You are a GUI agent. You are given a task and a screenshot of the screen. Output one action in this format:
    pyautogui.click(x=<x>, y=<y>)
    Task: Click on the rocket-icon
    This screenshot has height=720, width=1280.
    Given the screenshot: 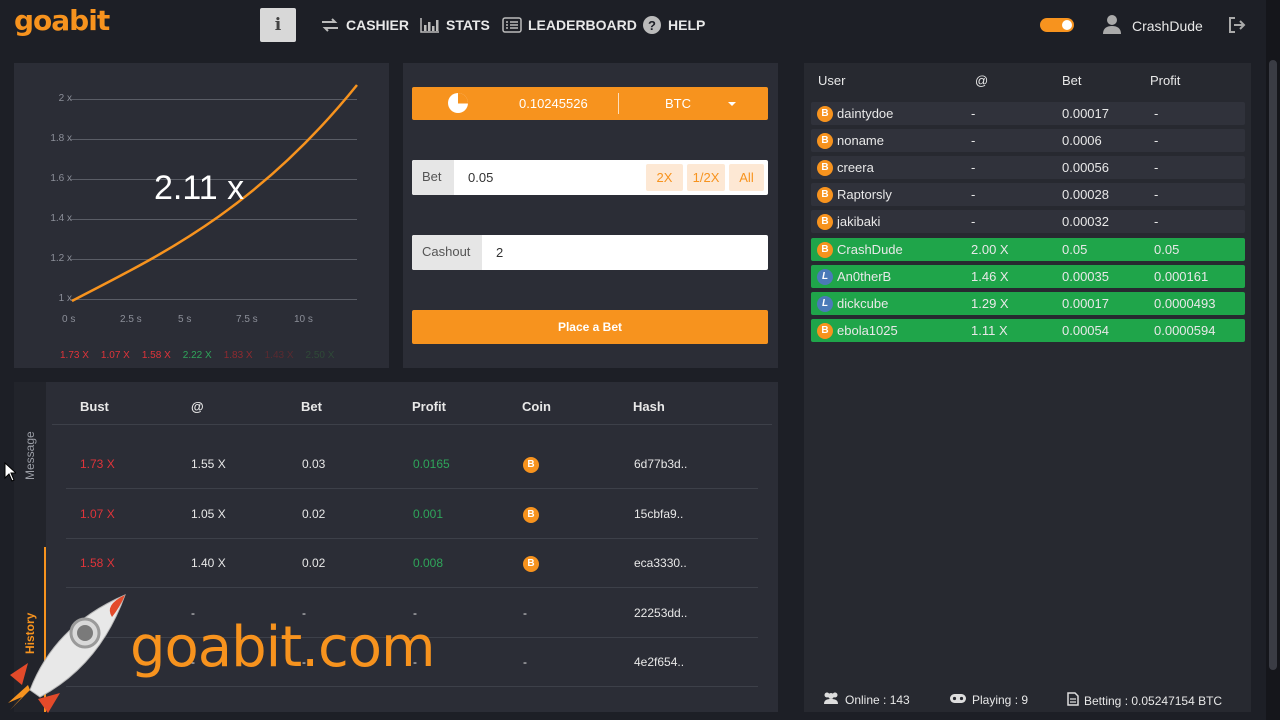 What is the action you would take?
    pyautogui.click(x=67, y=653)
    